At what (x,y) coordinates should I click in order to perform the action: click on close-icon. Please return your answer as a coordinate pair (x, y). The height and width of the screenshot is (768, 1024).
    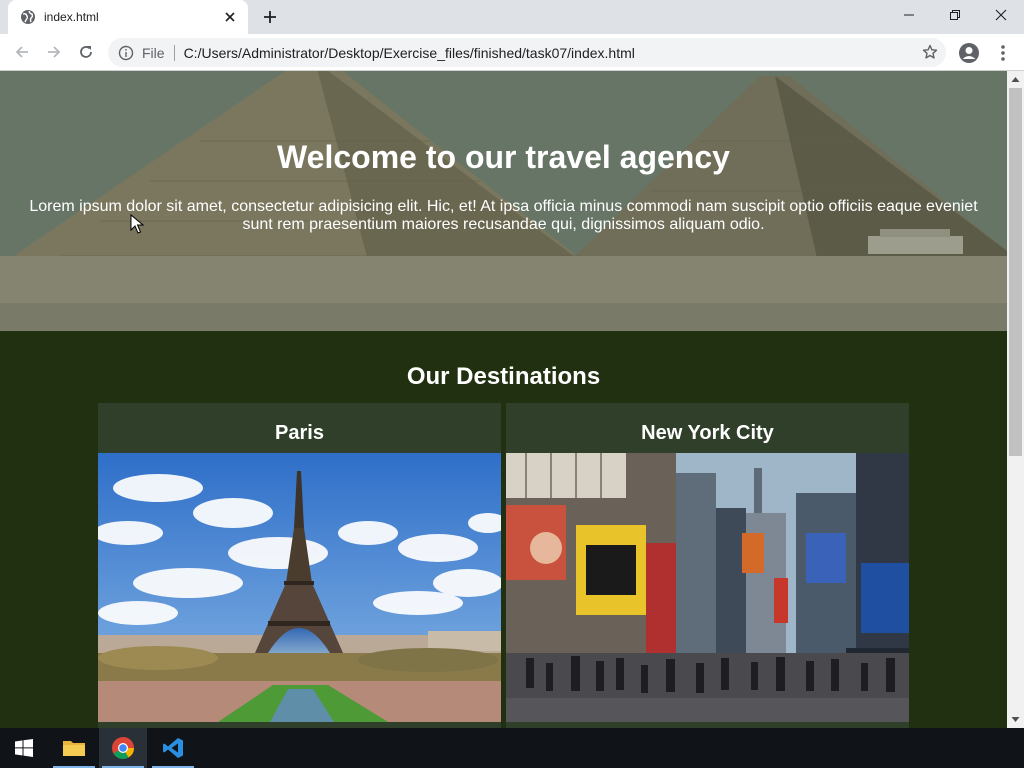
    Looking at the image, I should click on (230, 17).